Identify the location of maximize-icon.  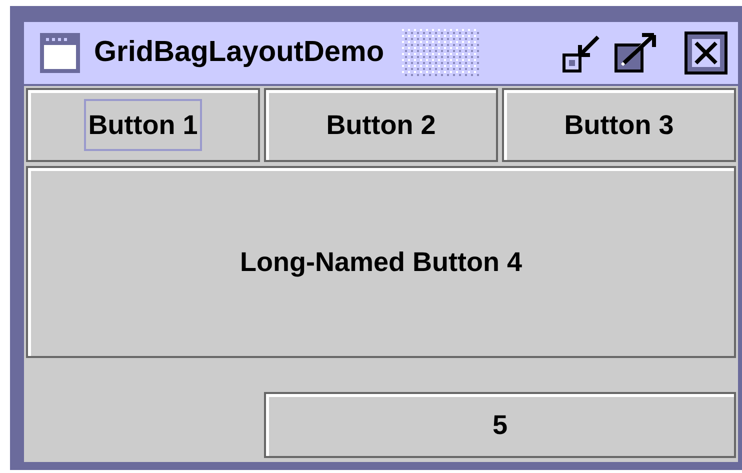
(636, 53).